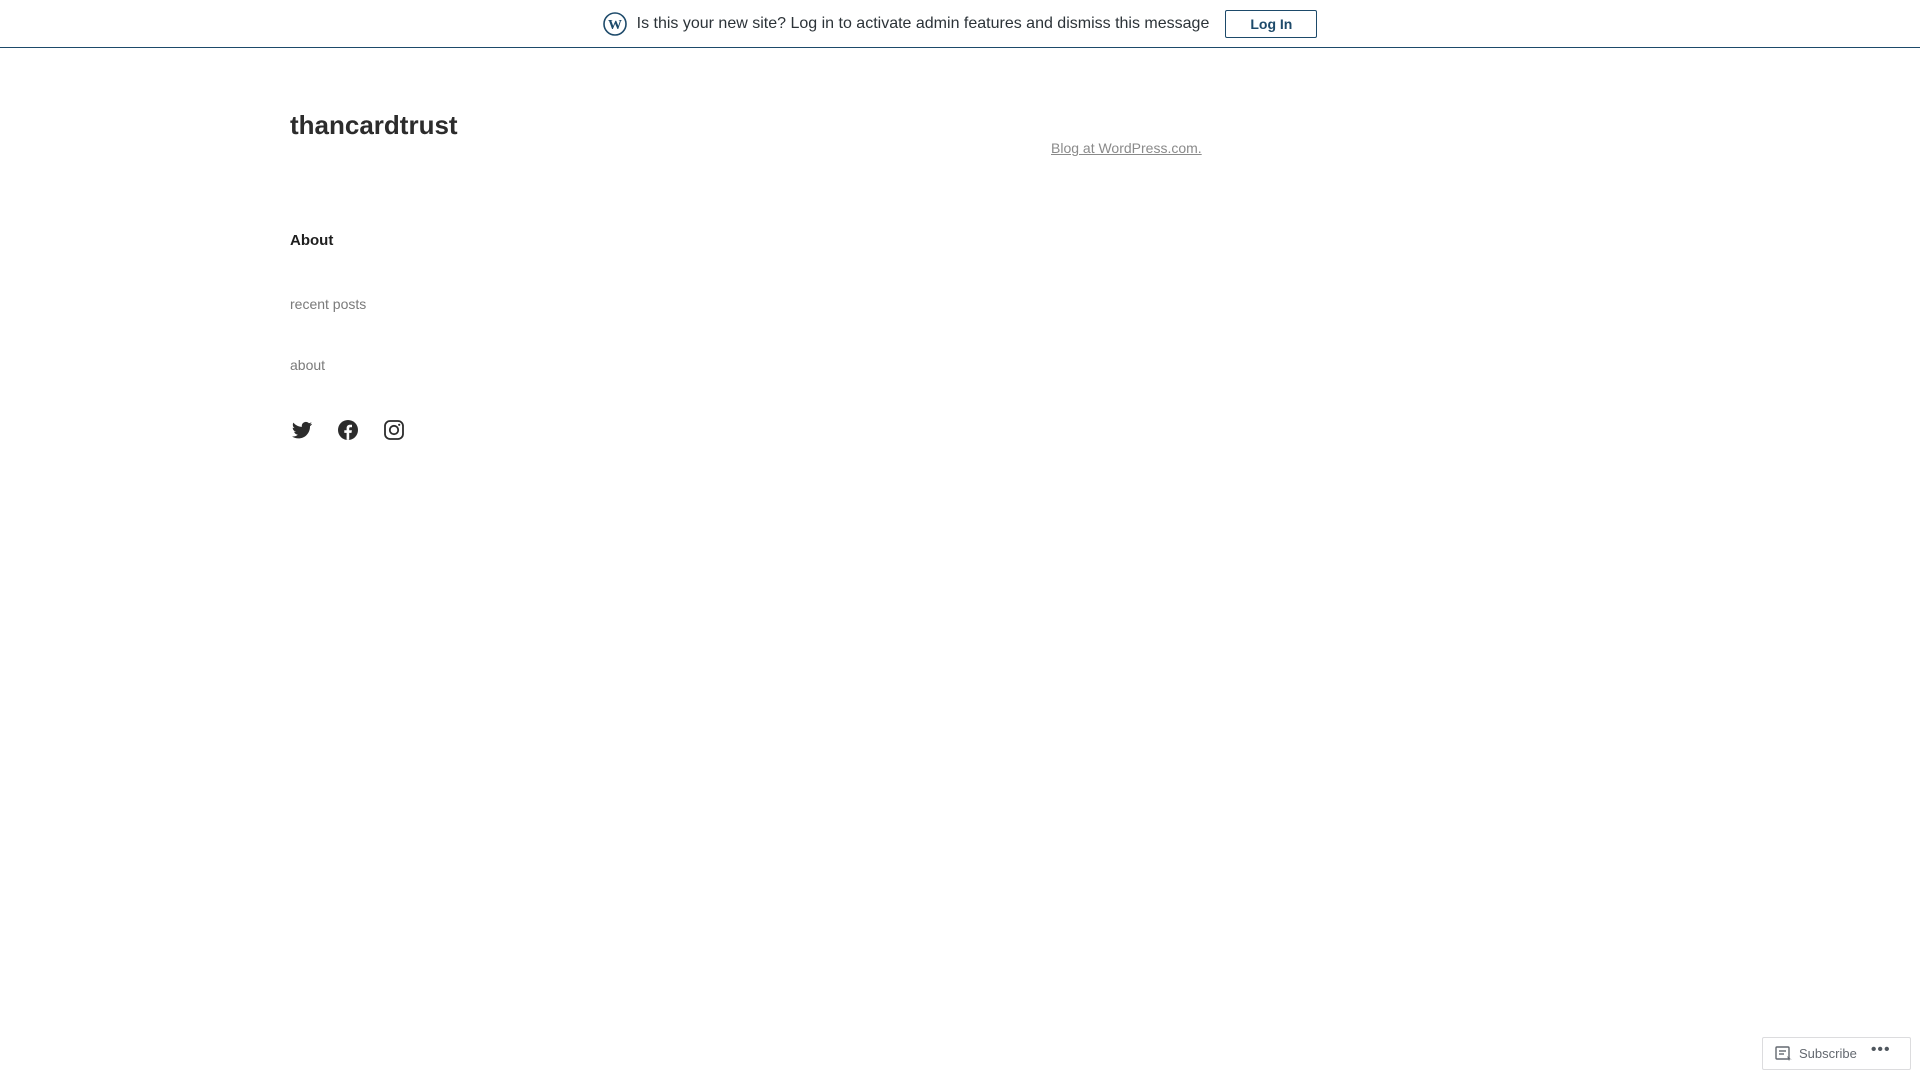  I want to click on social-links, so click(348, 430).